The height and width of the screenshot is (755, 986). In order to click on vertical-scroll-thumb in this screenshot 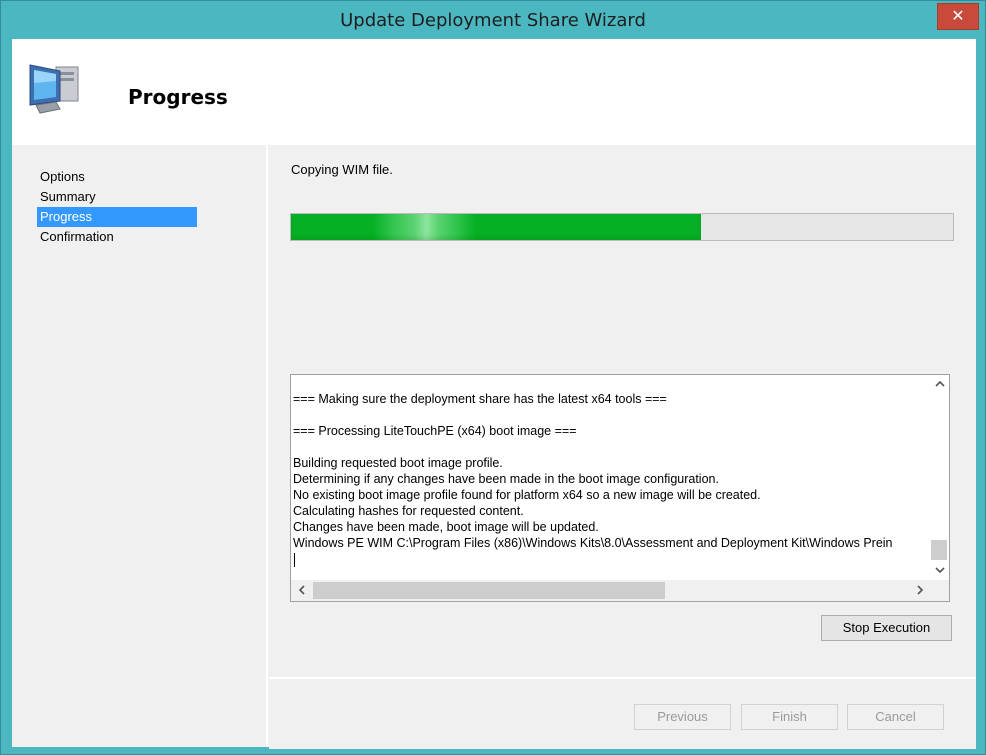, I will do `click(939, 550)`.